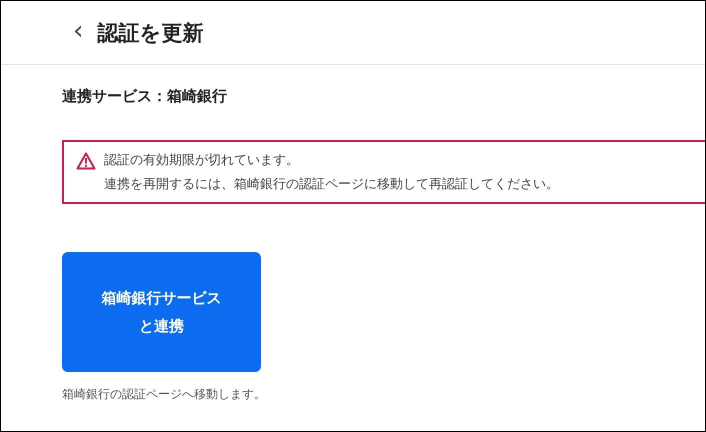 Image resolution: width=706 pixels, height=432 pixels. I want to click on warning-icon, so click(86, 161).